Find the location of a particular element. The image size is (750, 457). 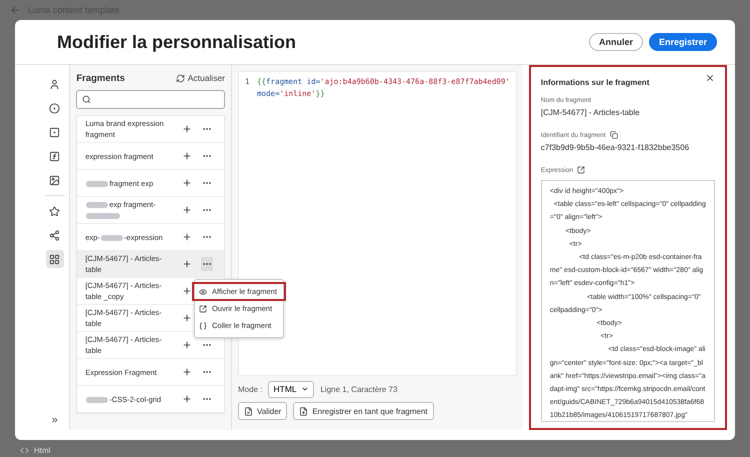

validate-button: Valider is located at coordinates (263, 411).